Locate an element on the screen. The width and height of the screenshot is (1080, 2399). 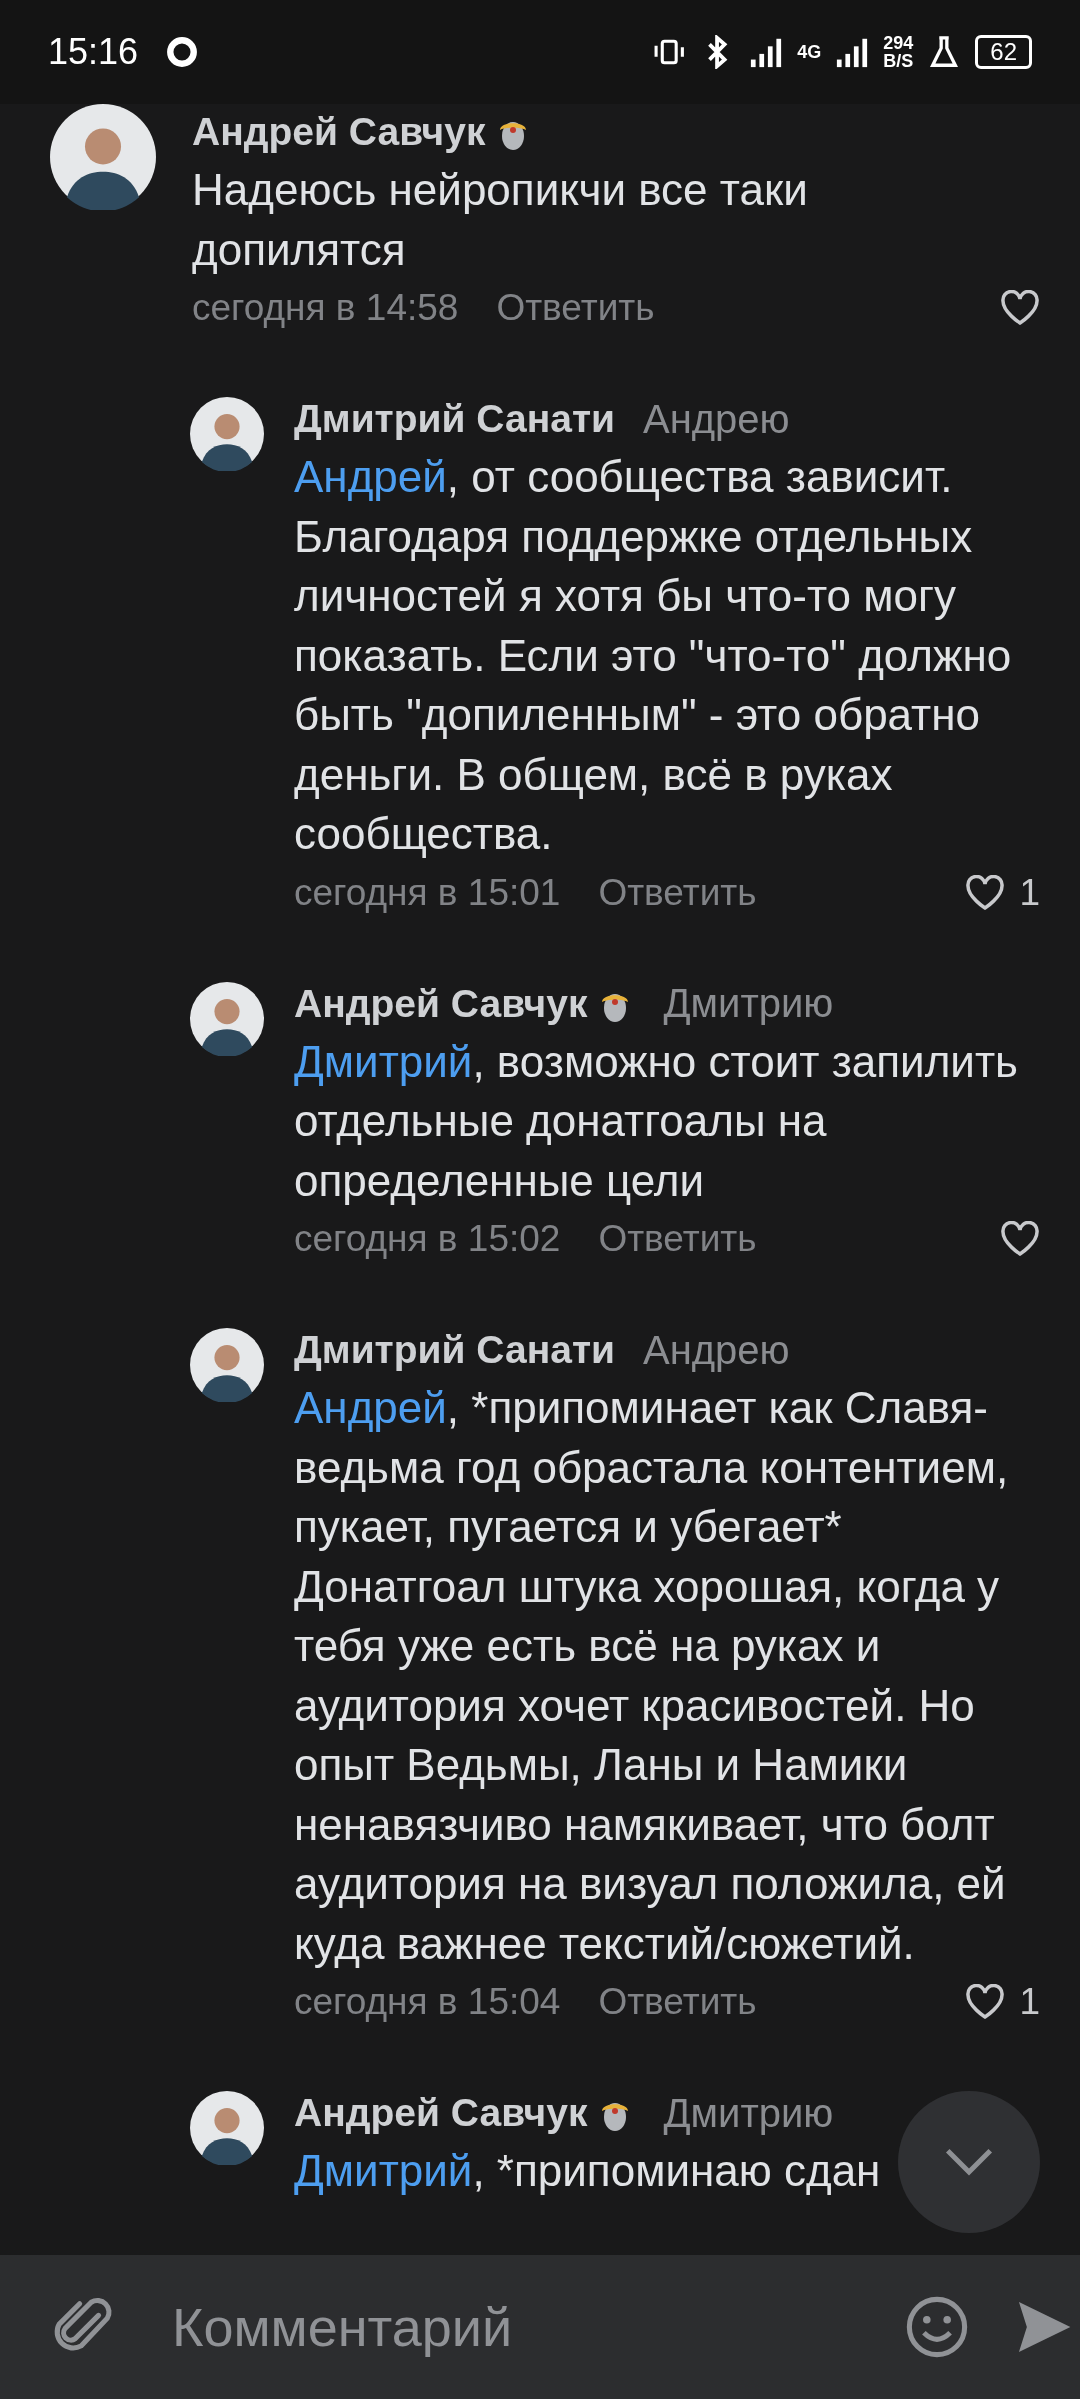
notification-icon is located at coordinates (182, 52).